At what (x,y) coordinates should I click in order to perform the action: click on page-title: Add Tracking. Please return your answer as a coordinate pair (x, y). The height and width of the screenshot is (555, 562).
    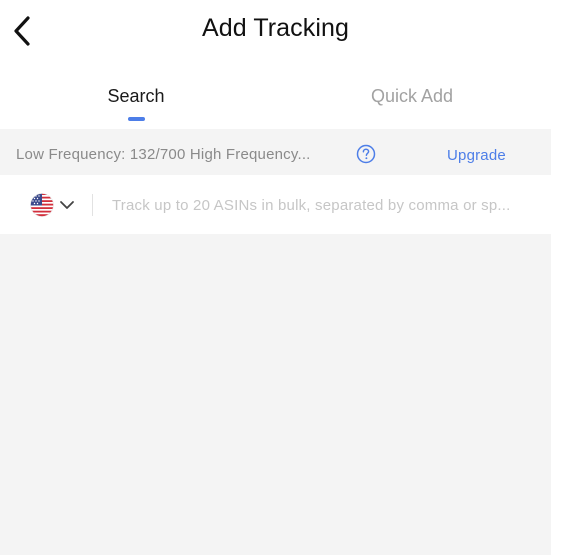
    Looking at the image, I should click on (275, 28).